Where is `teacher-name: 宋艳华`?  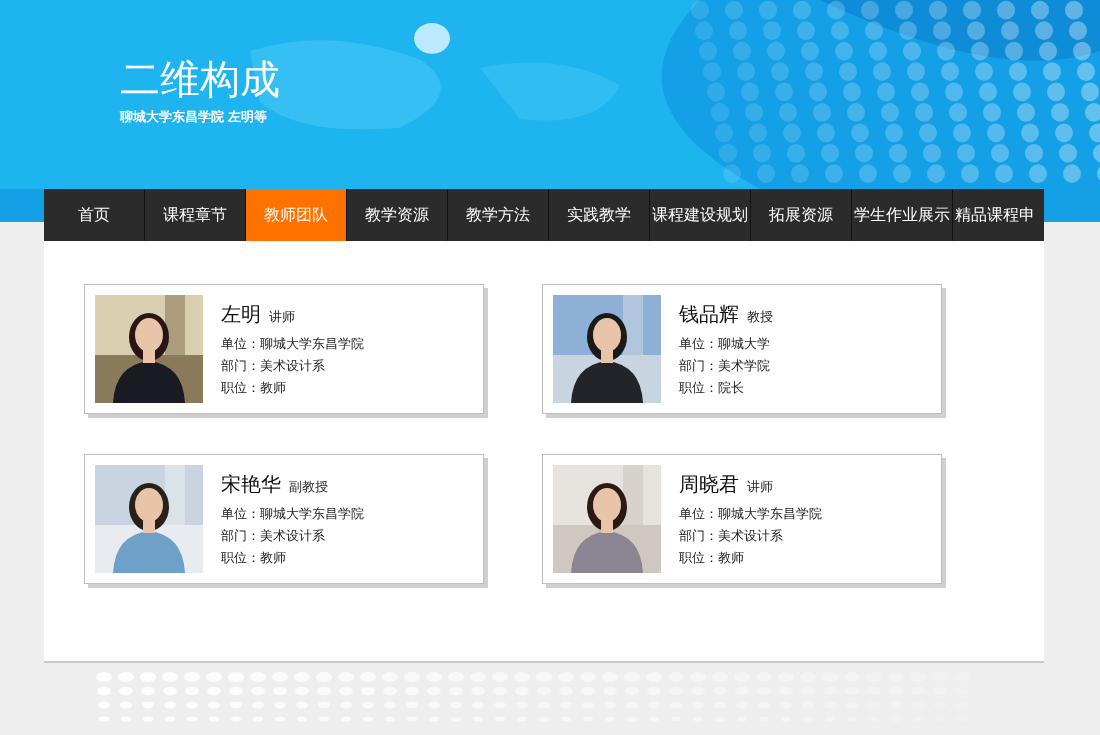
teacher-name: 宋艳华 is located at coordinates (251, 484).